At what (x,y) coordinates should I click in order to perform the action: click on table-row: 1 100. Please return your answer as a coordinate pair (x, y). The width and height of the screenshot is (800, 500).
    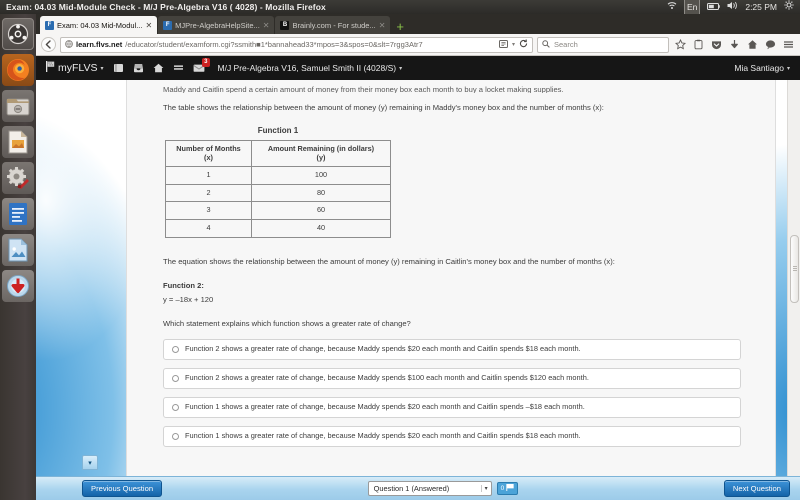
    Looking at the image, I should click on (278, 175).